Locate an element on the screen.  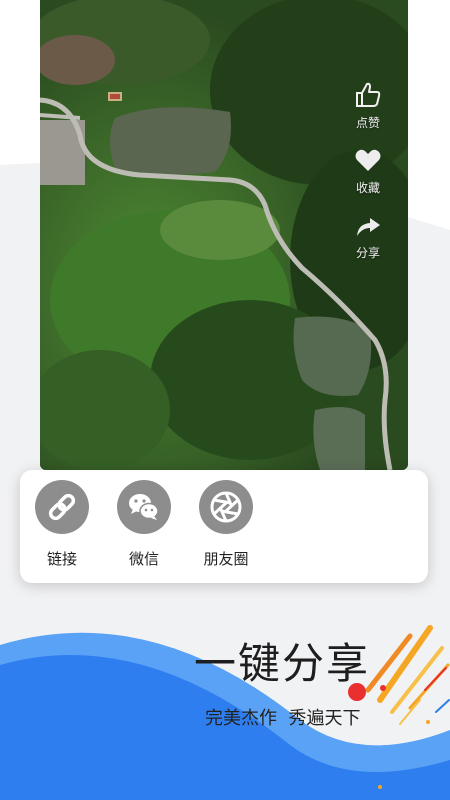
moments-icon is located at coordinates (226, 507).